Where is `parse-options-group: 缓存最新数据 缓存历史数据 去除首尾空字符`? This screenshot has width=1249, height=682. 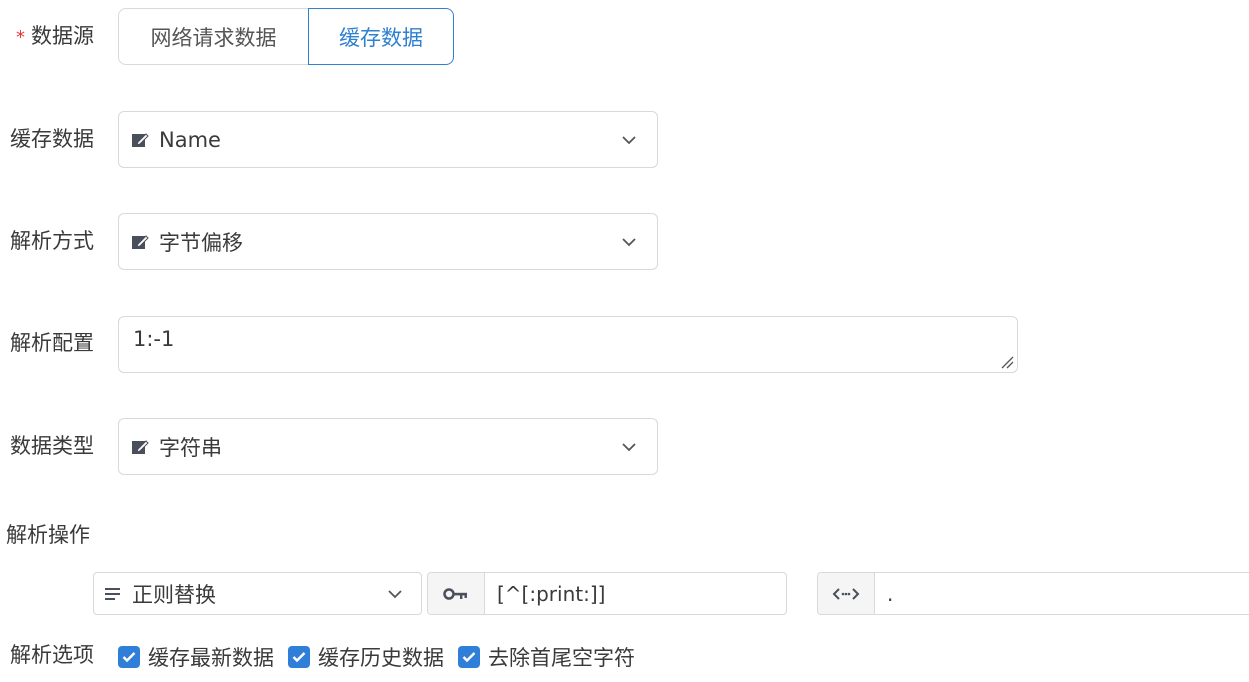 parse-options-group: 缓存最新数据 缓存历史数据 去除首尾空字符 is located at coordinates (383, 657).